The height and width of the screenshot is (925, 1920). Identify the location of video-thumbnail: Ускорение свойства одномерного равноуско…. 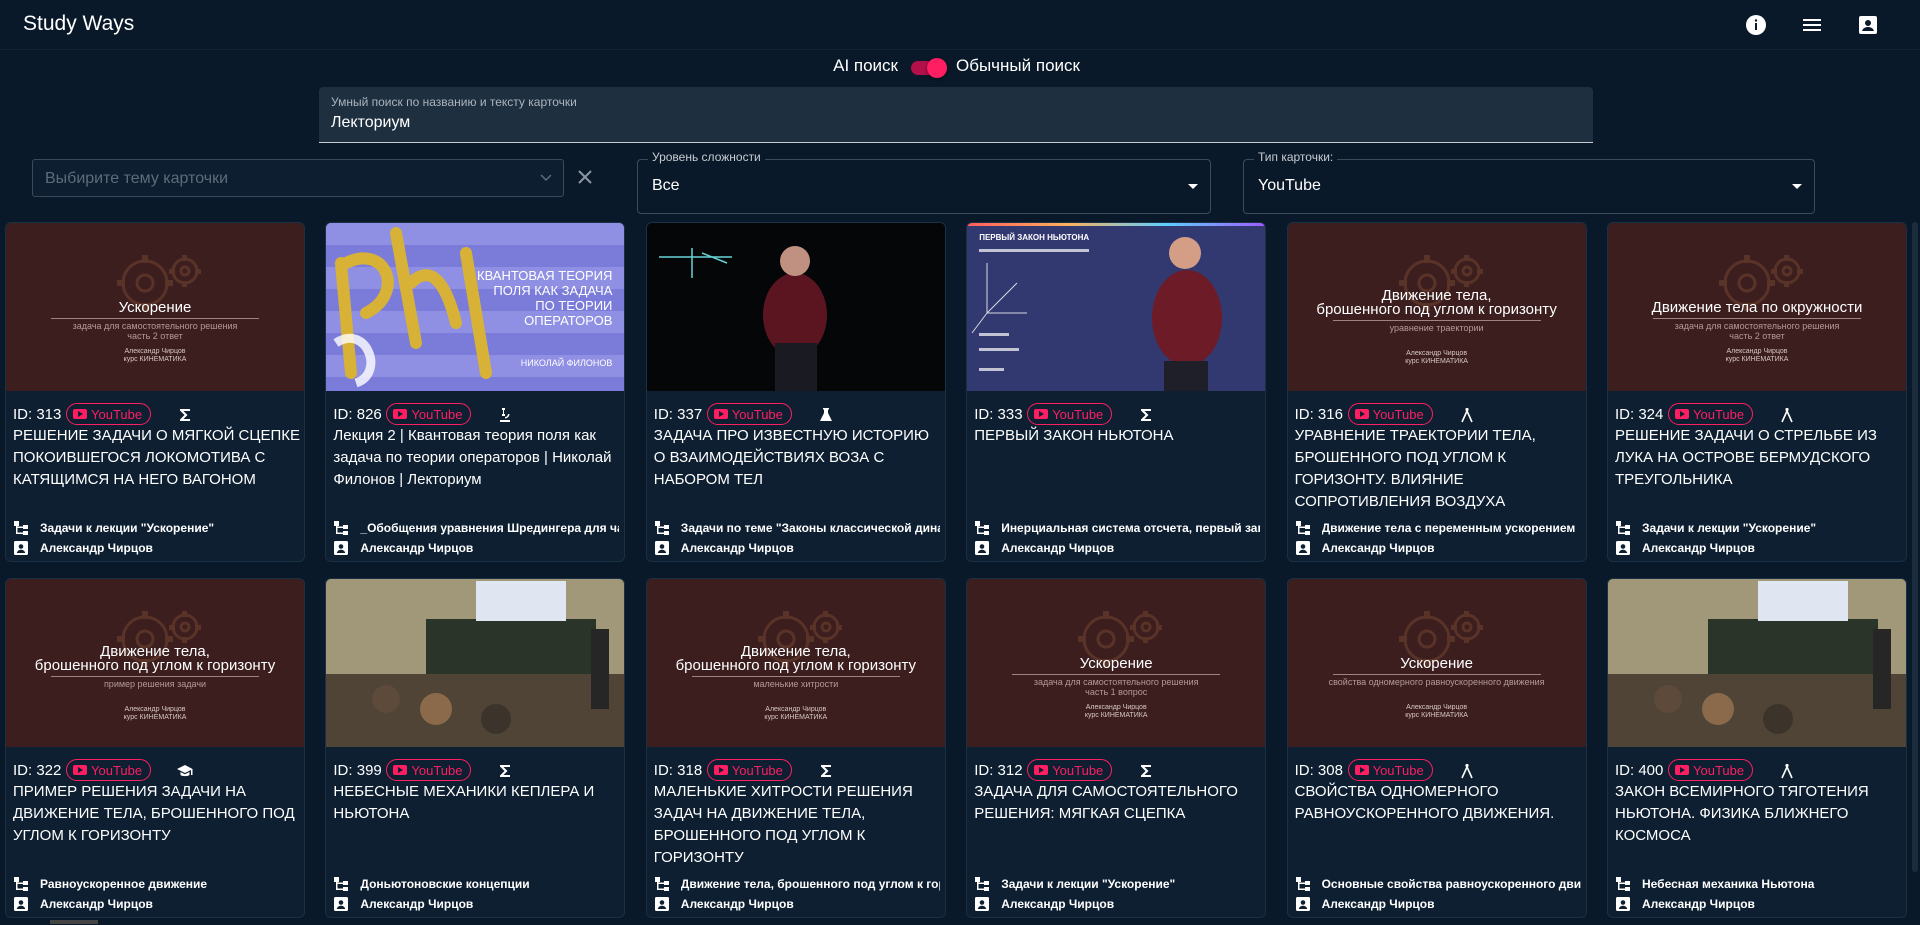
(1436, 663).